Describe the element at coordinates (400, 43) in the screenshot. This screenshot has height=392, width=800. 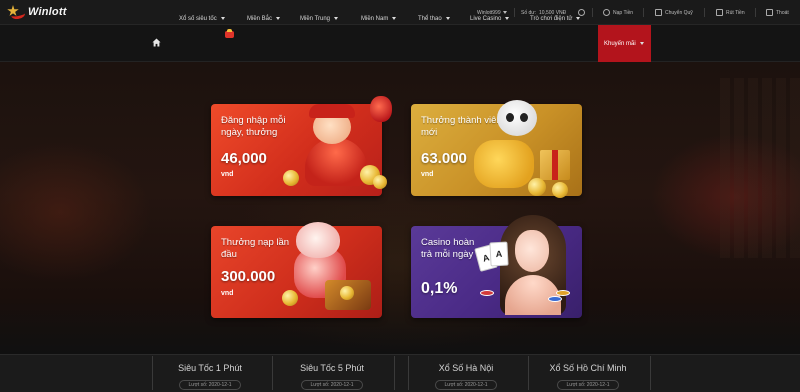
I see `main-nav` at that location.